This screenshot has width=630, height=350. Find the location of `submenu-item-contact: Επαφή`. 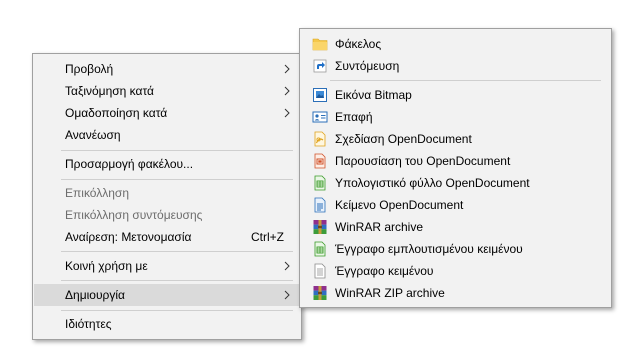

submenu-item-contact: Επαφή is located at coordinates (455, 117).